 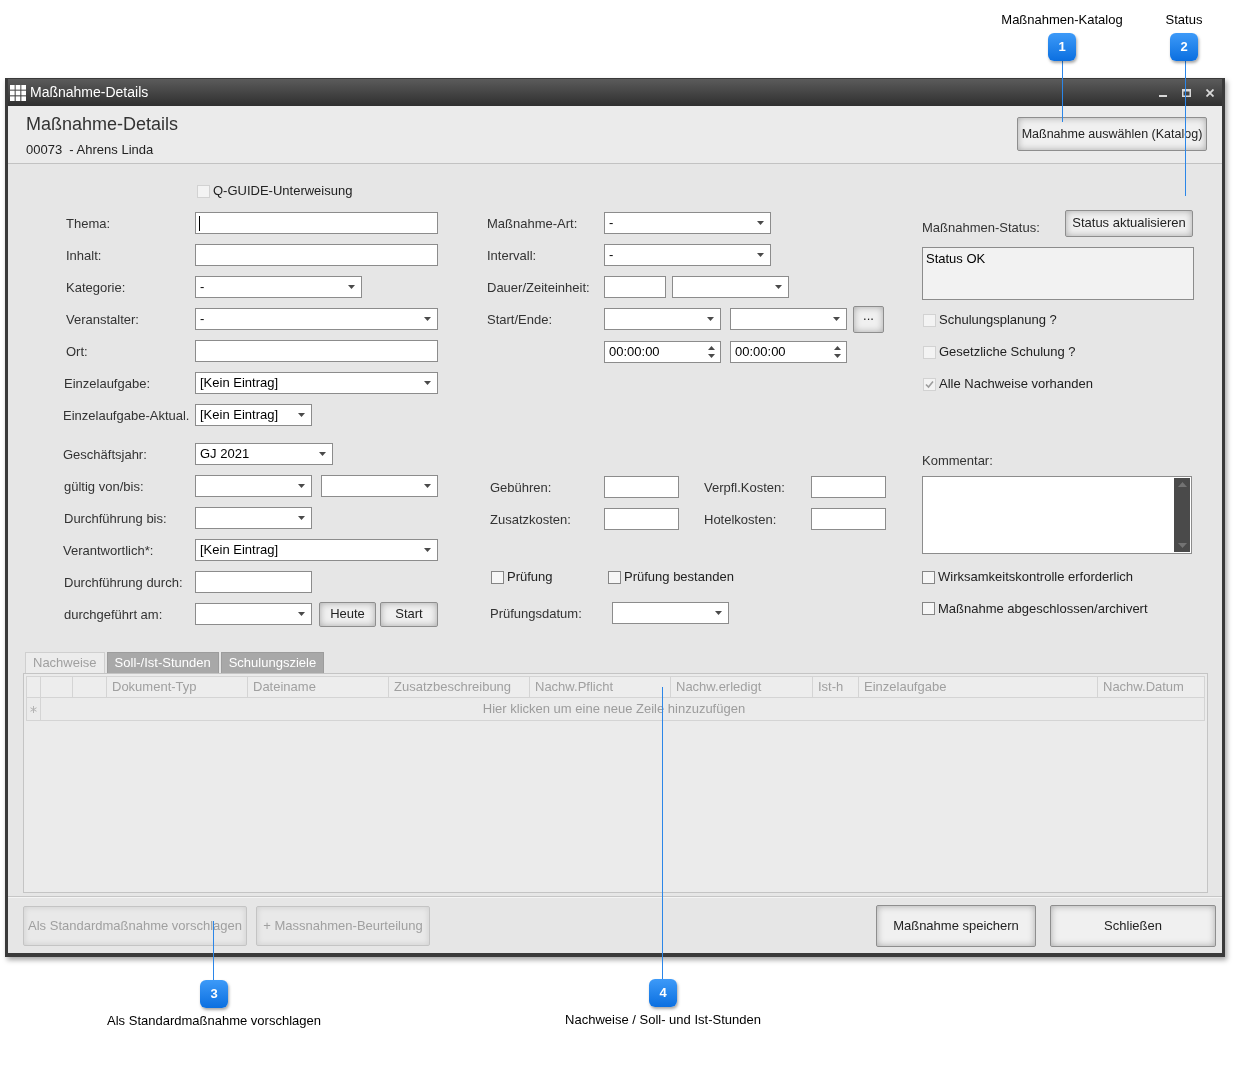 What do you see at coordinates (113, 614) in the screenshot?
I see `field-label: durchgeführt am:` at bounding box center [113, 614].